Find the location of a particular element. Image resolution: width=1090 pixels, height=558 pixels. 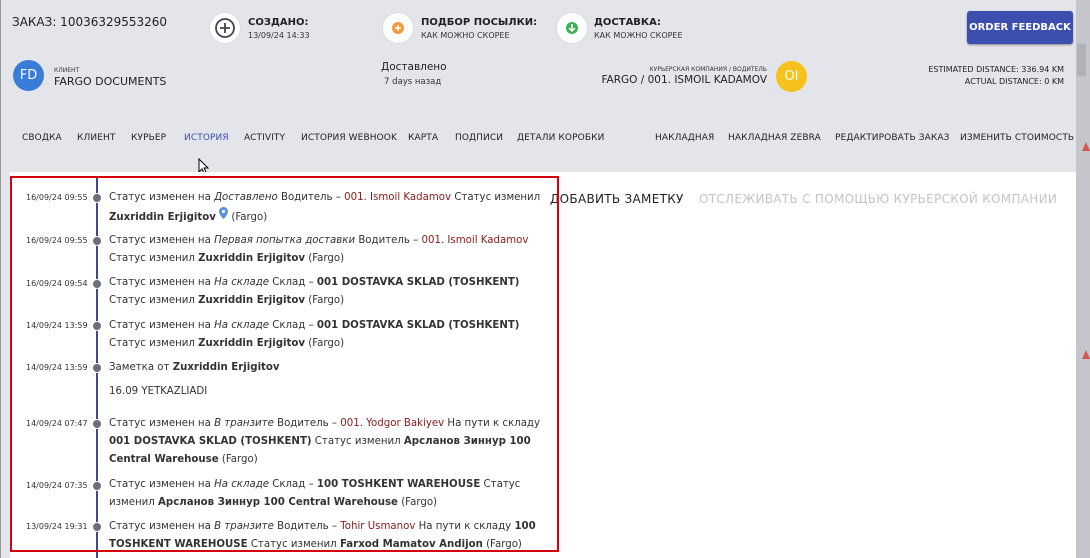

pickup-value: КАК МОЖНО СКОРЕЕ is located at coordinates (465, 35).